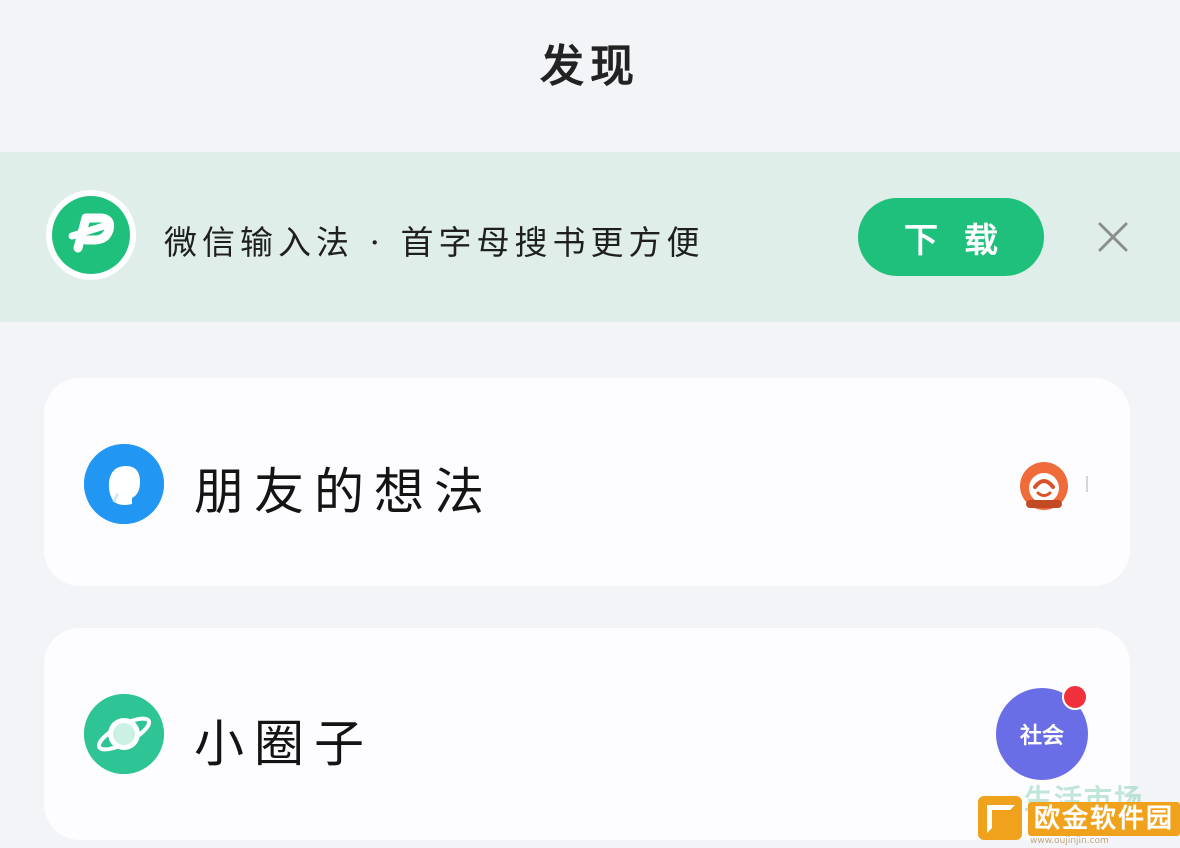 This screenshot has height=848, width=1180. What do you see at coordinates (434, 242) in the screenshot?
I see `banner-text: 微信输入法 · 首字母搜书更方便` at bounding box center [434, 242].